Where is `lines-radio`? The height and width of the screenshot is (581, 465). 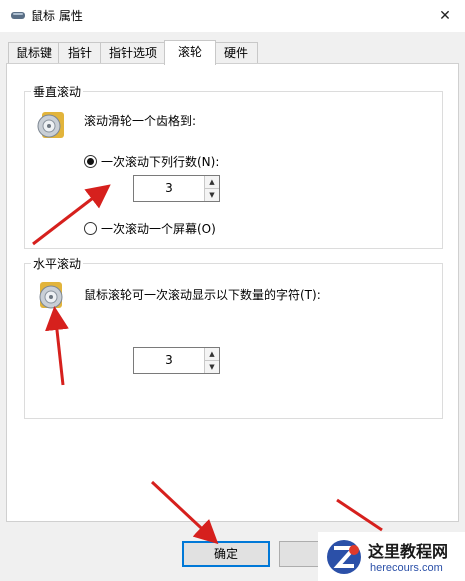
lines-radio is located at coordinates (90, 161).